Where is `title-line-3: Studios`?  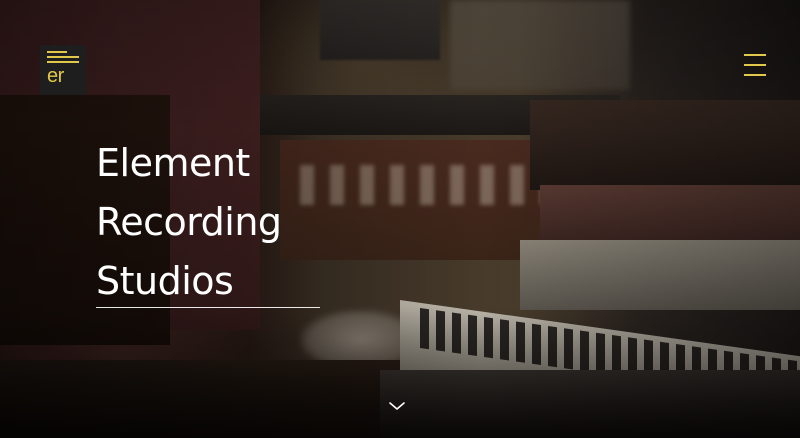 title-line-3: Studios is located at coordinates (165, 281).